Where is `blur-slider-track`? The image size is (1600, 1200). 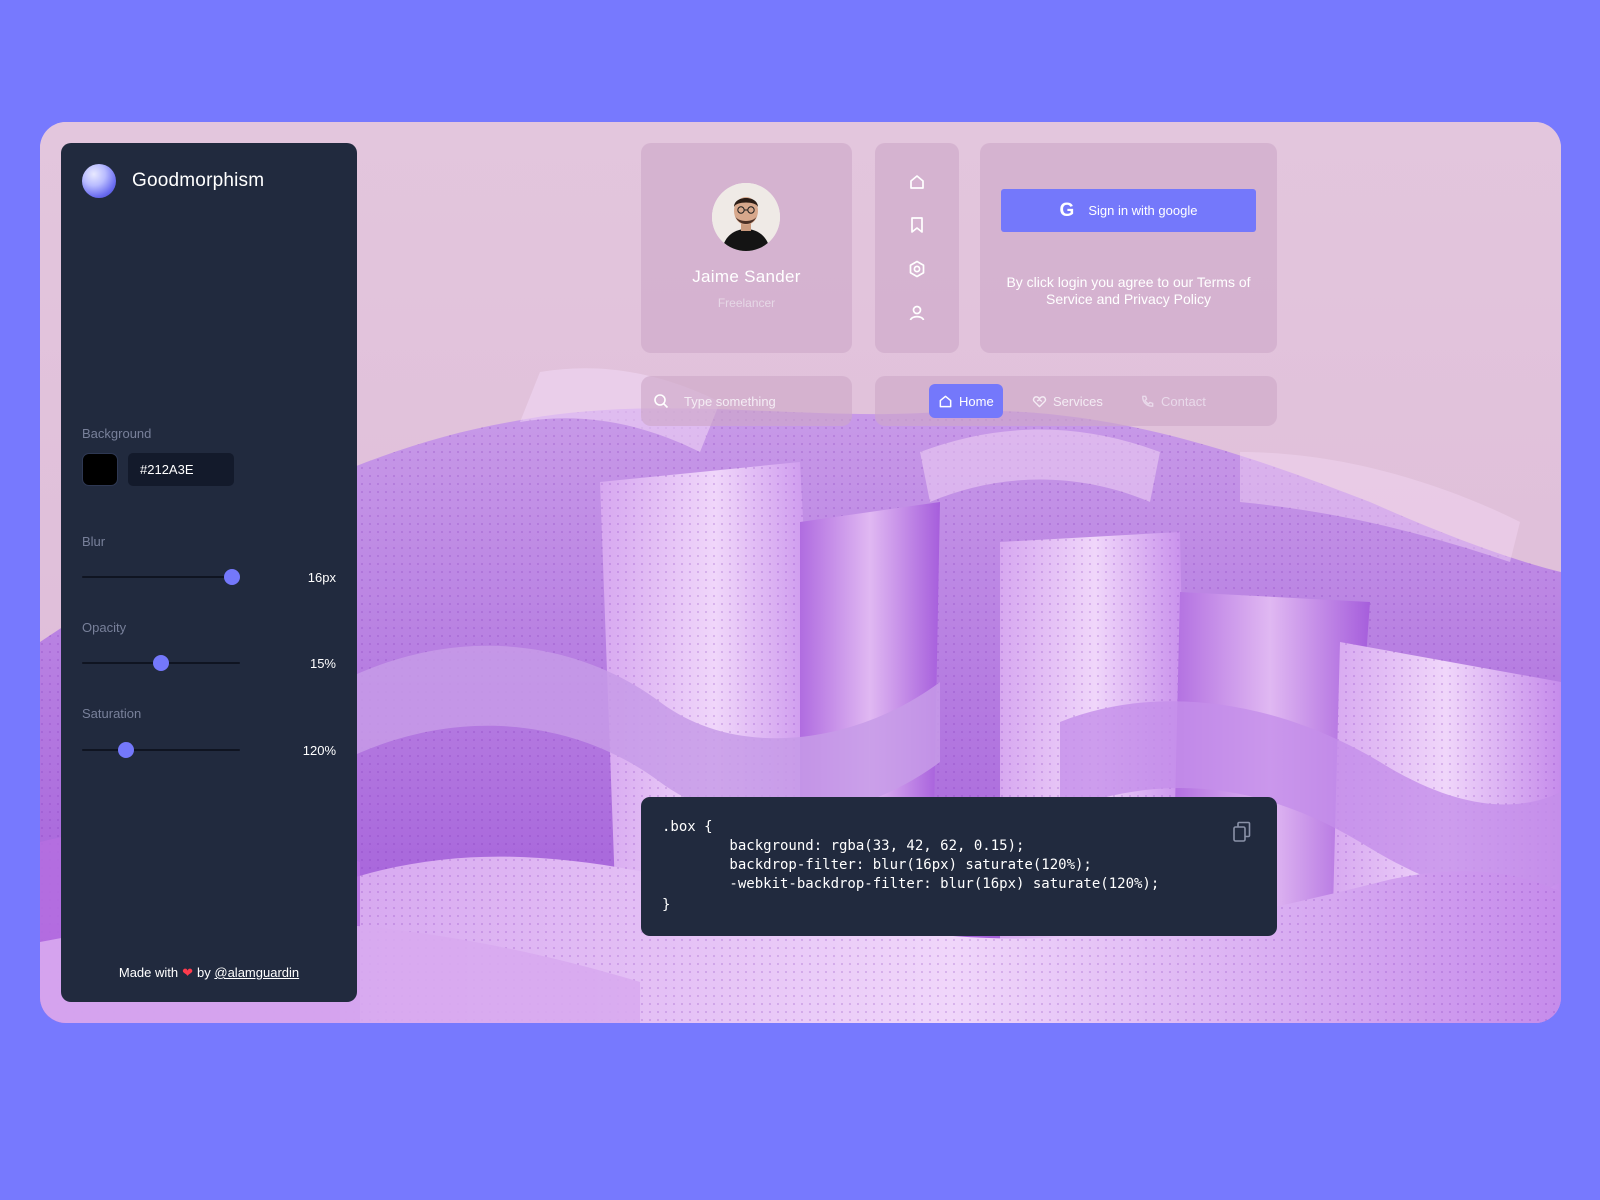
blur-slider-track is located at coordinates (161, 577).